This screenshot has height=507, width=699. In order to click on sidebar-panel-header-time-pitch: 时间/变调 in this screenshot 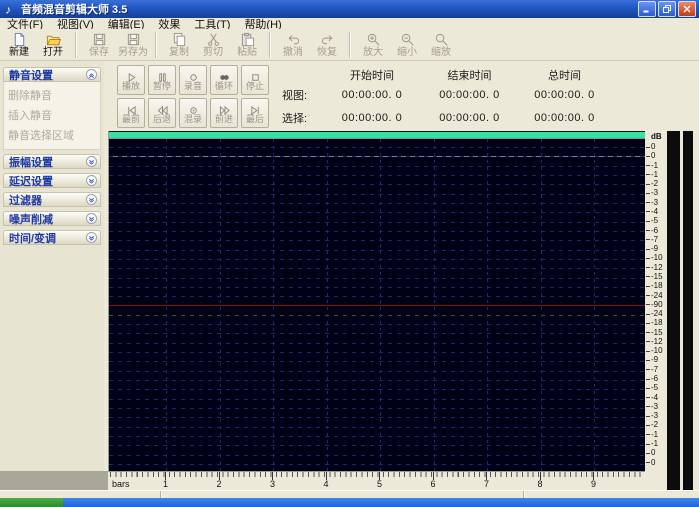, I will do `click(52, 237)`.